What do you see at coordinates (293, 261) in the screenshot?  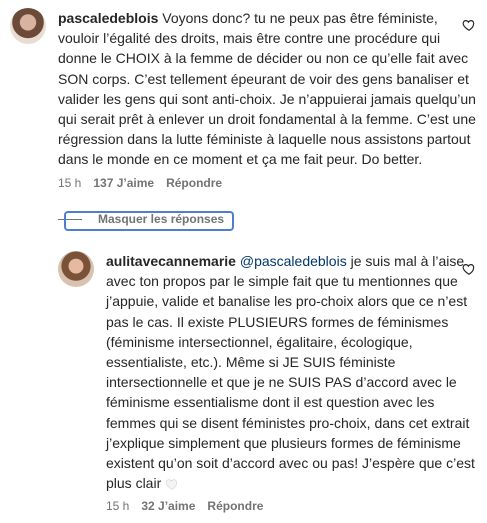 I see `mention-link: @pascaledeblois` at bounding box center [293, 261].